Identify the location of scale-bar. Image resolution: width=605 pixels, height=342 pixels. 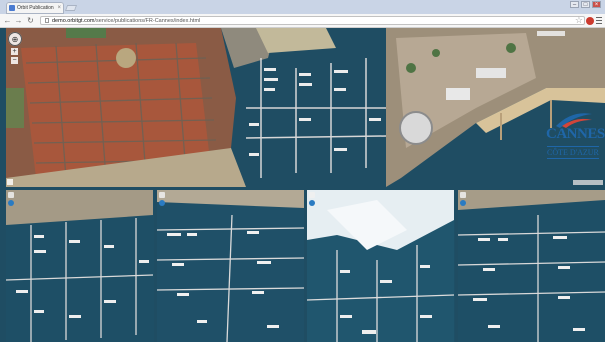
(588, 182).